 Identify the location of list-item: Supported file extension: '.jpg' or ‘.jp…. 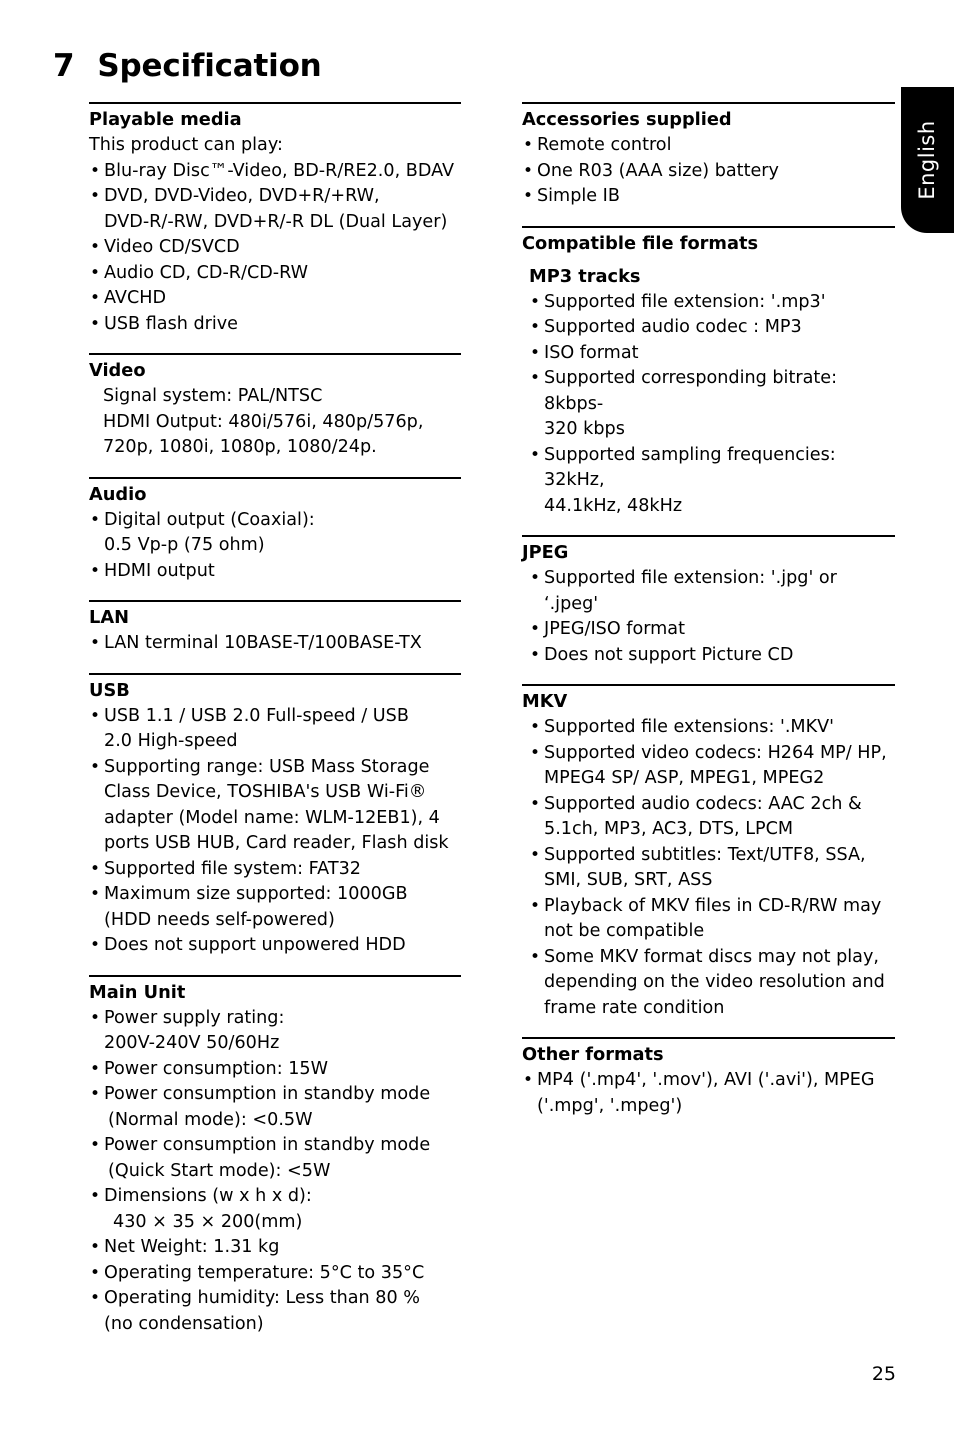
(712, 591).